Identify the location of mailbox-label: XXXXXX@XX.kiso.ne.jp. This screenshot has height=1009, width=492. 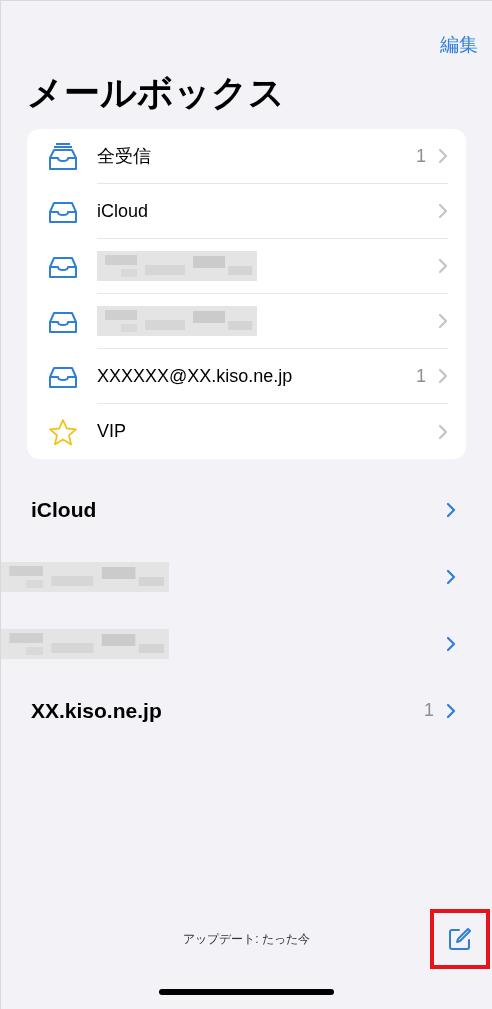
(195, 376).